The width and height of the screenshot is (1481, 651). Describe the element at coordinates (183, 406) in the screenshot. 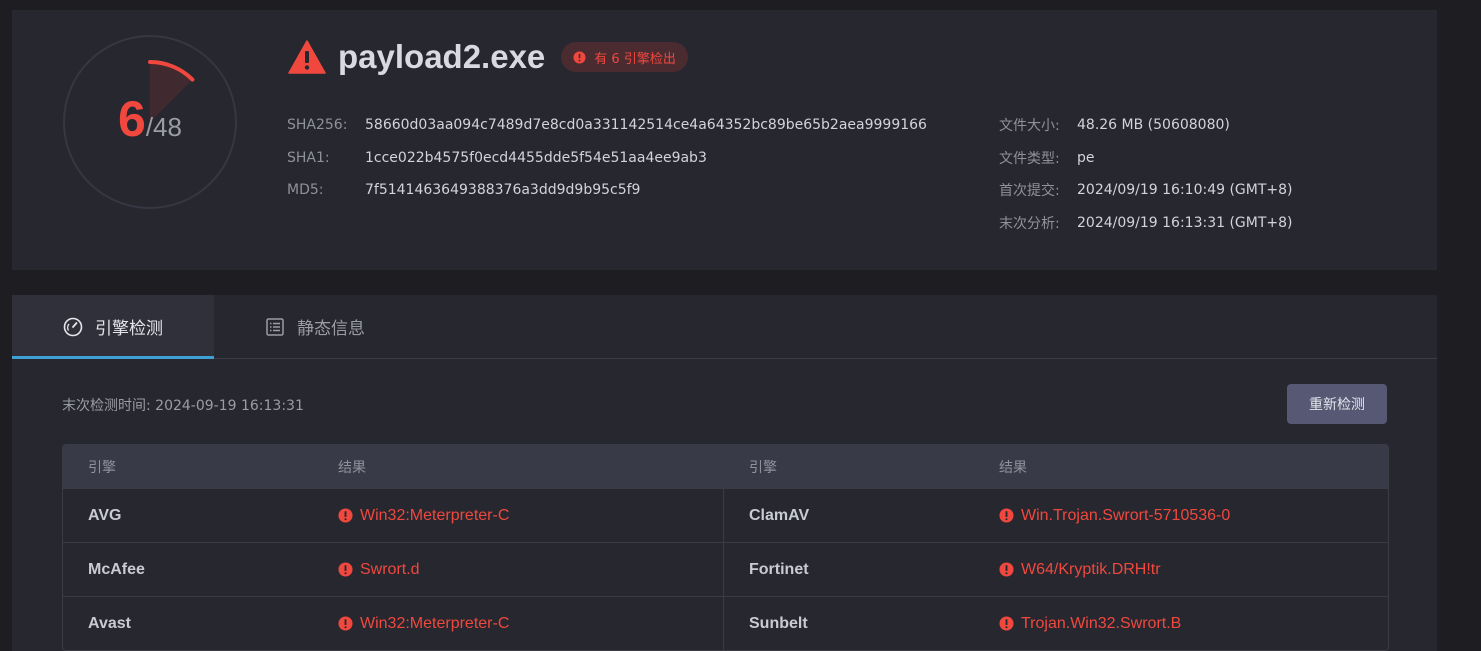

I see `last-scan-time: 末次检测时间: 2024-09-19 16:13:31` at that location.